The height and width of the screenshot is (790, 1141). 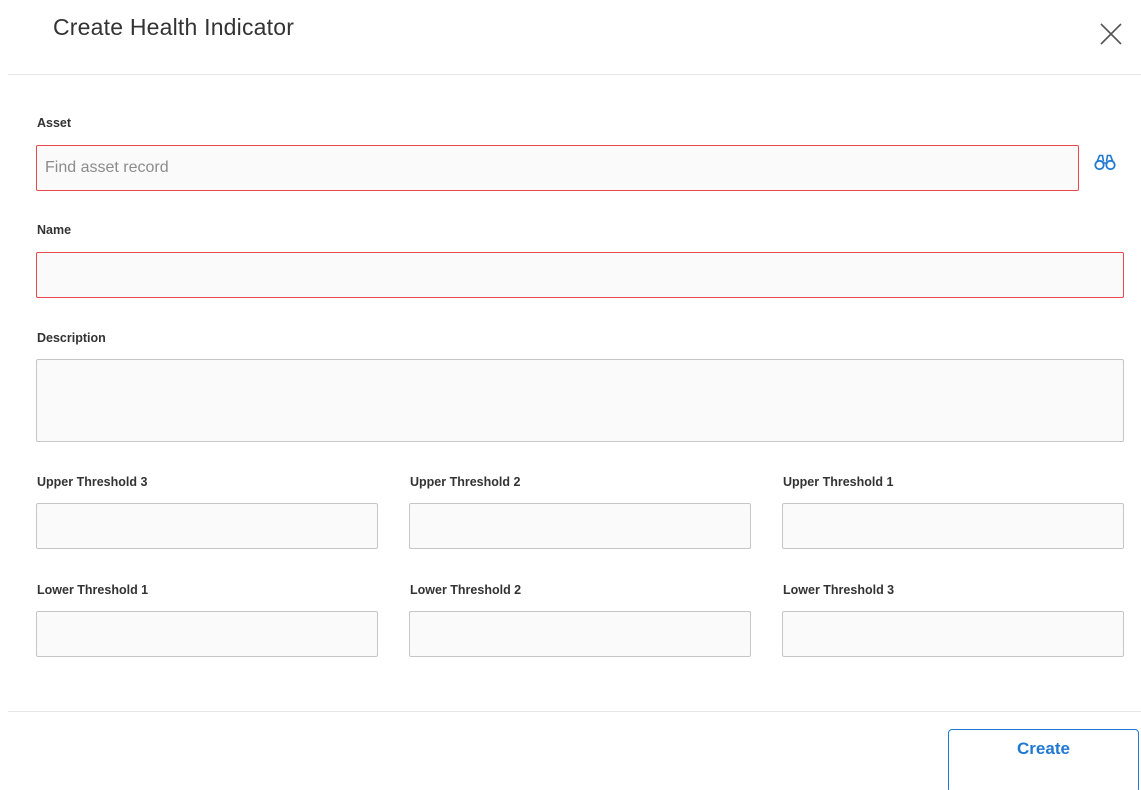 I want to click on lower-threshold-3-label: Lower Threshold 3, so click(x=839, y=590).